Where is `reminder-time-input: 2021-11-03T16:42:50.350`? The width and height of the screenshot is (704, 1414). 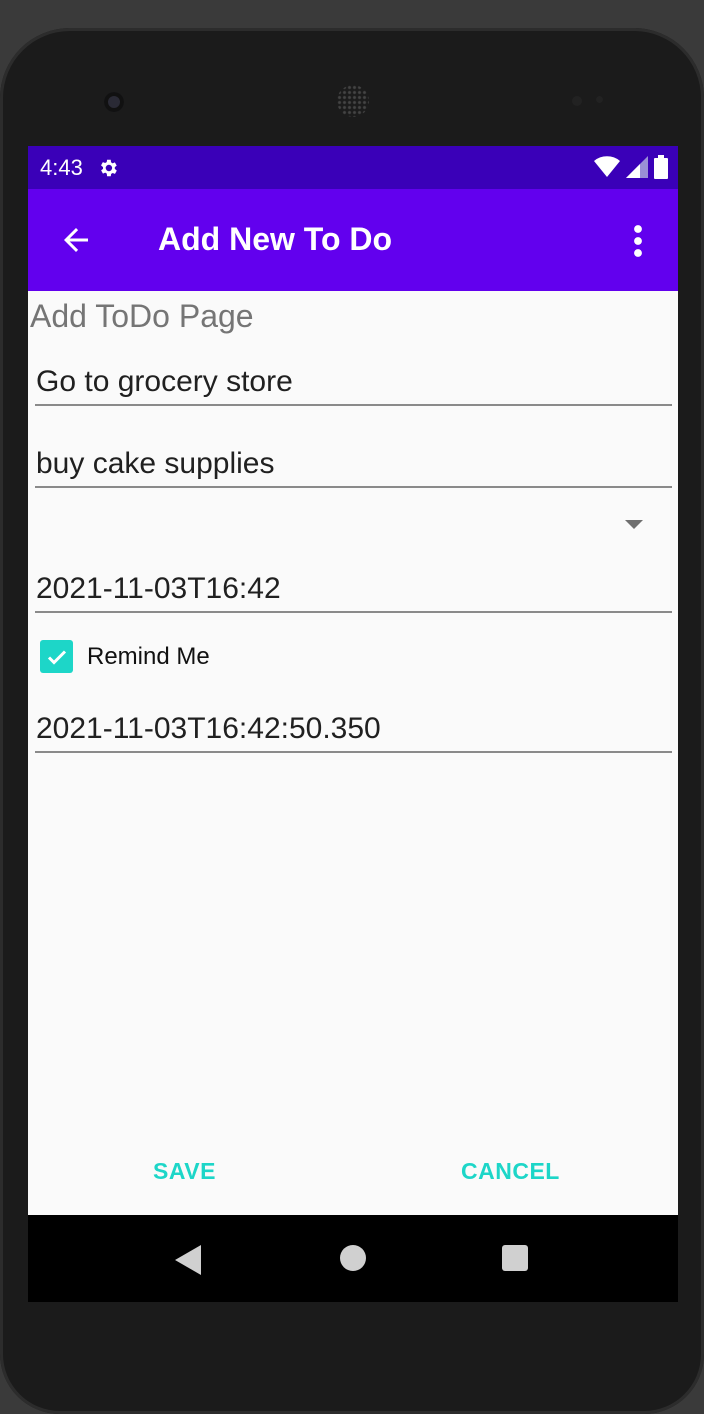 reminder-time-input: 2021-11-03T16:42:50.350 is located at coordinates (353, 731).